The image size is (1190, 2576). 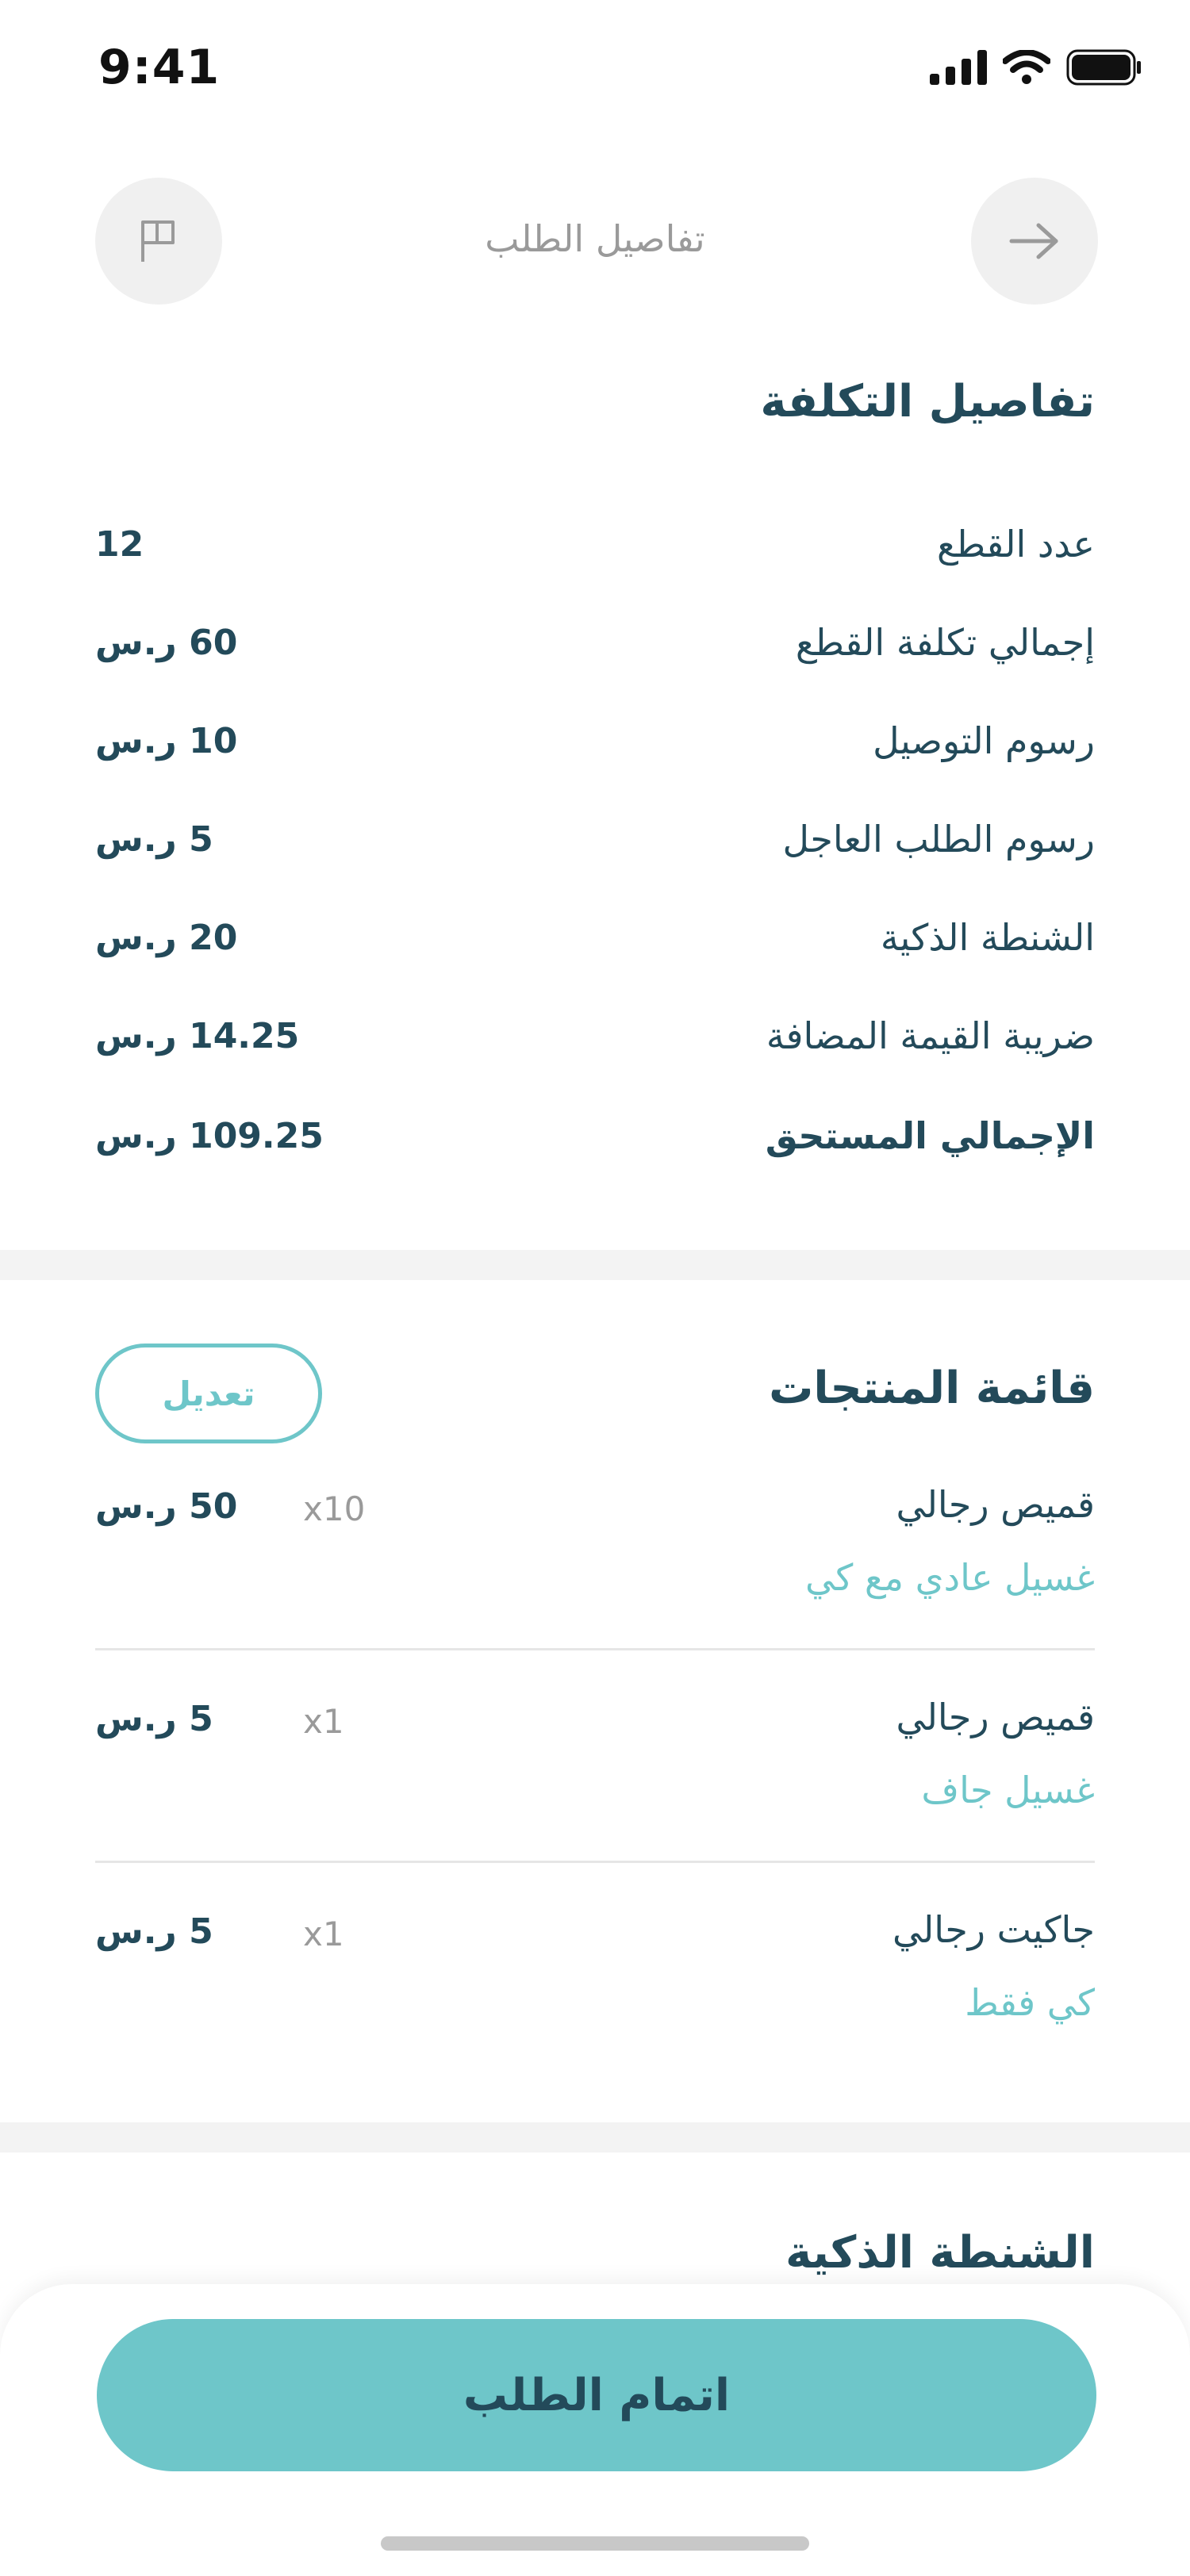 What do you see at coordinates (595, 1136) in the screenshot?
I see `cost-row-total: الإجمالي المستحق 109.25 ر.س` at bounding box center [595, 1136].